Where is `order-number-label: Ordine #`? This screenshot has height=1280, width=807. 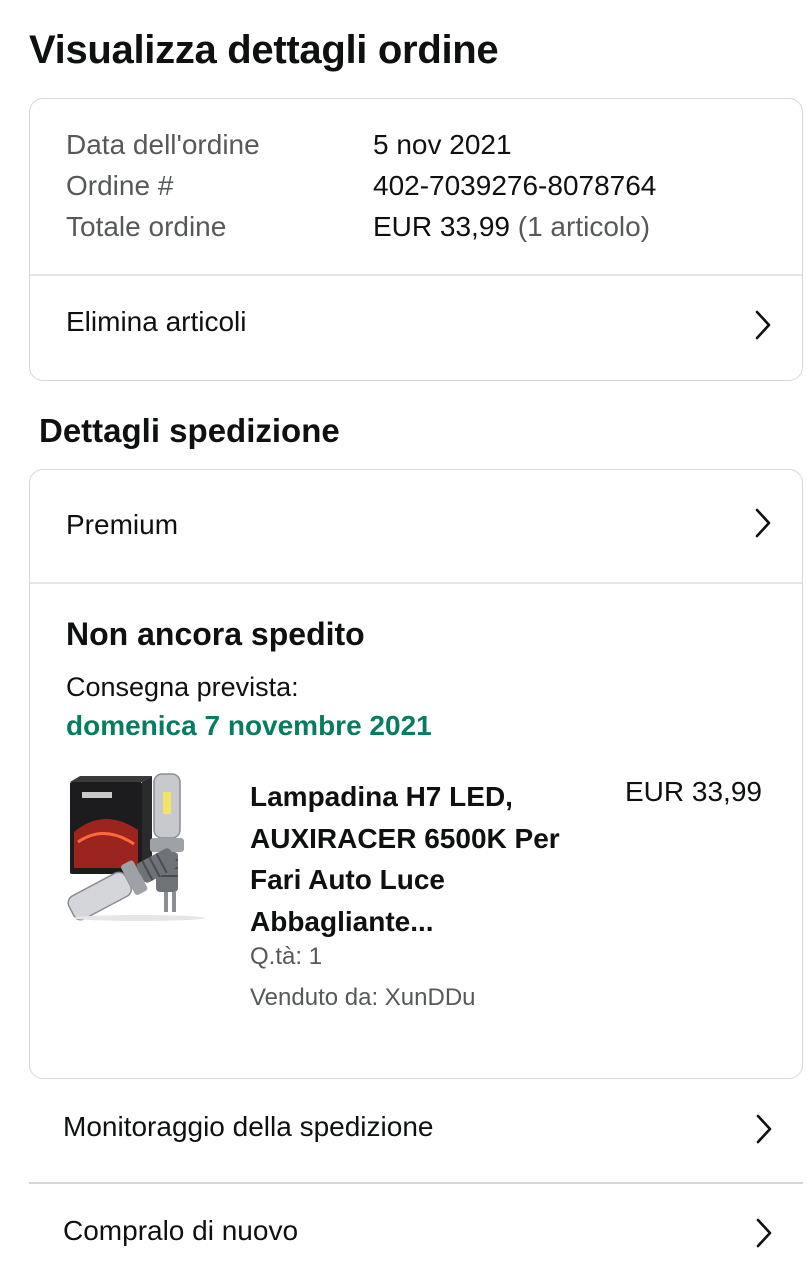
order-number-label: Ordine # is located at coordinates (120, 185).